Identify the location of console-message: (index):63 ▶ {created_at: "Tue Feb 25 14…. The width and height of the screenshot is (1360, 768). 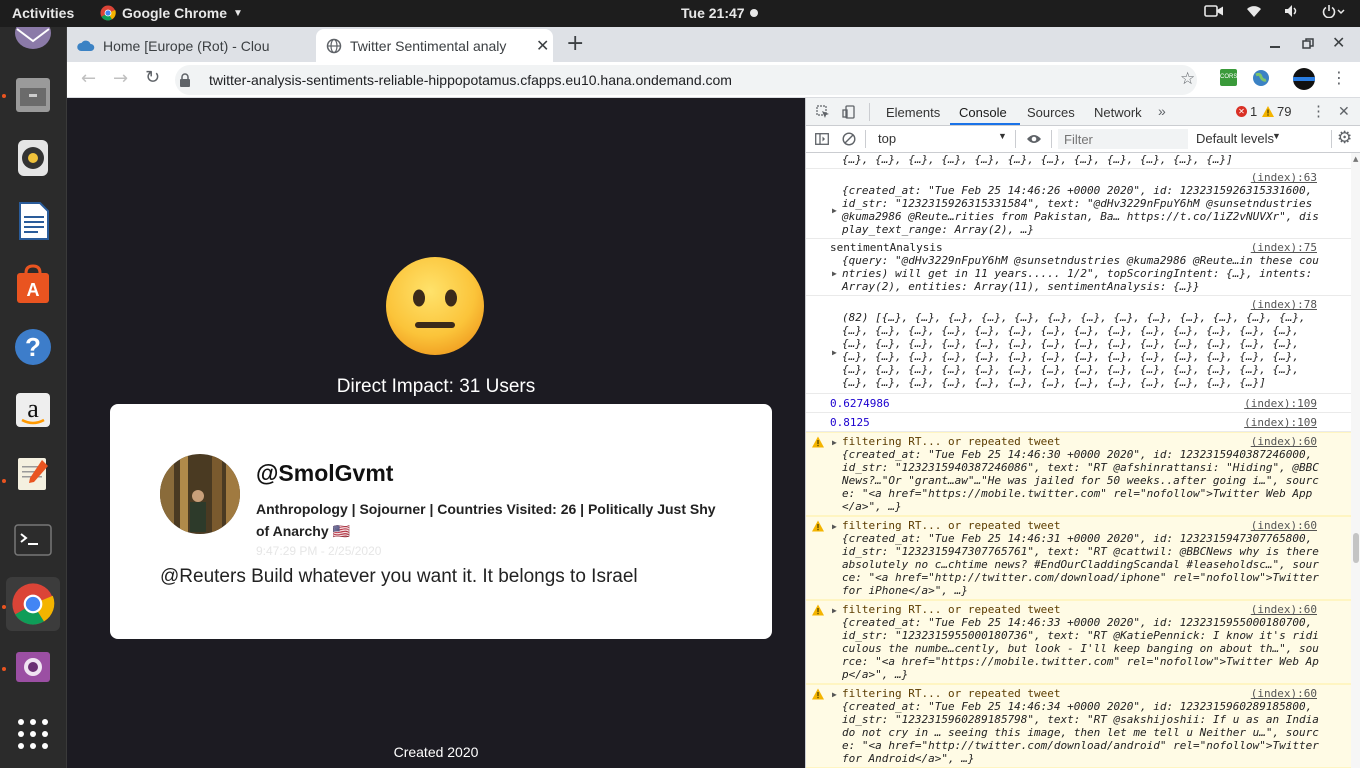
(1078, 204).